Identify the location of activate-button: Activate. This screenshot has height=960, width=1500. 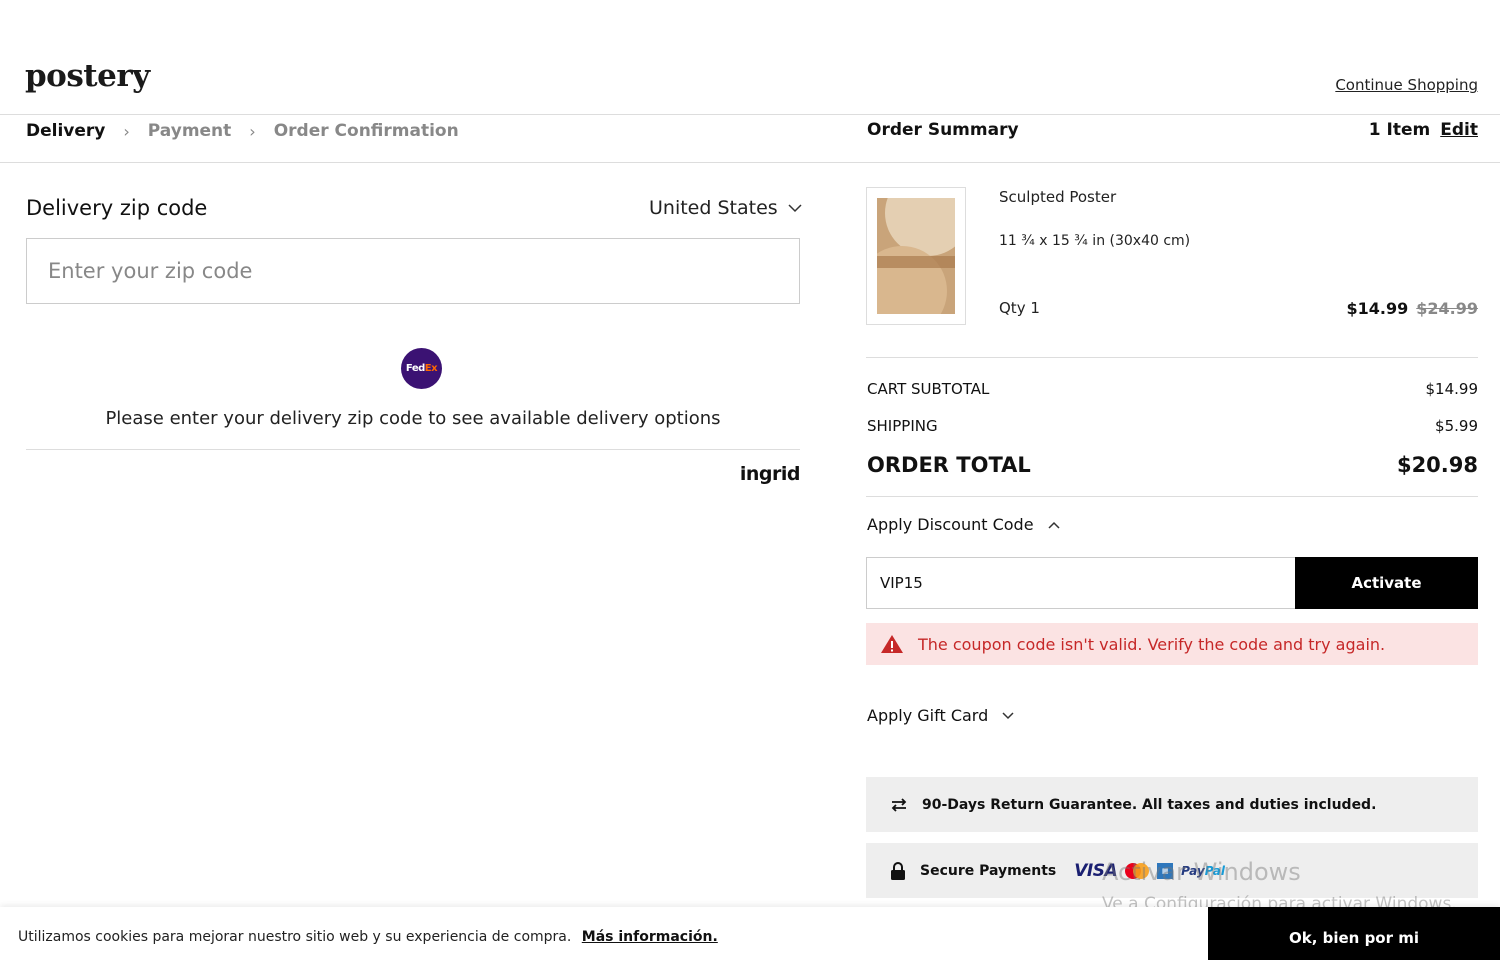
(1386, 583).